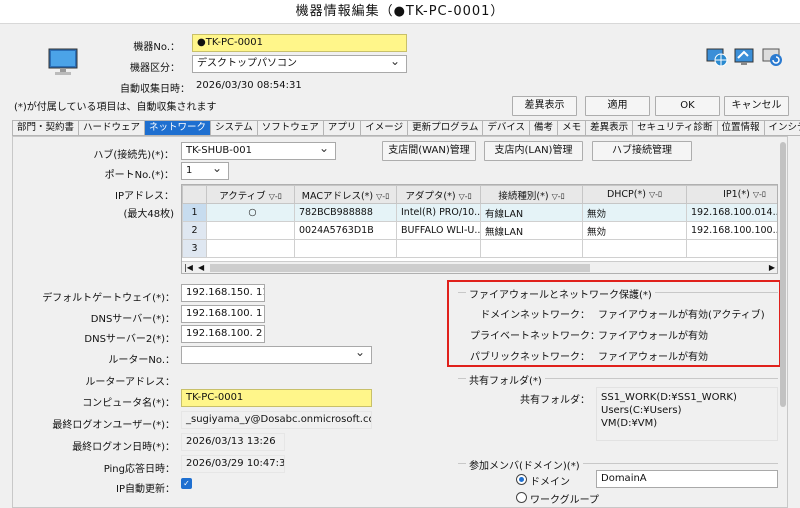  What do you see at coordinates (521, 497) in the screenshot?
I see `workgroup-radio` at bounding box center [521, 497].